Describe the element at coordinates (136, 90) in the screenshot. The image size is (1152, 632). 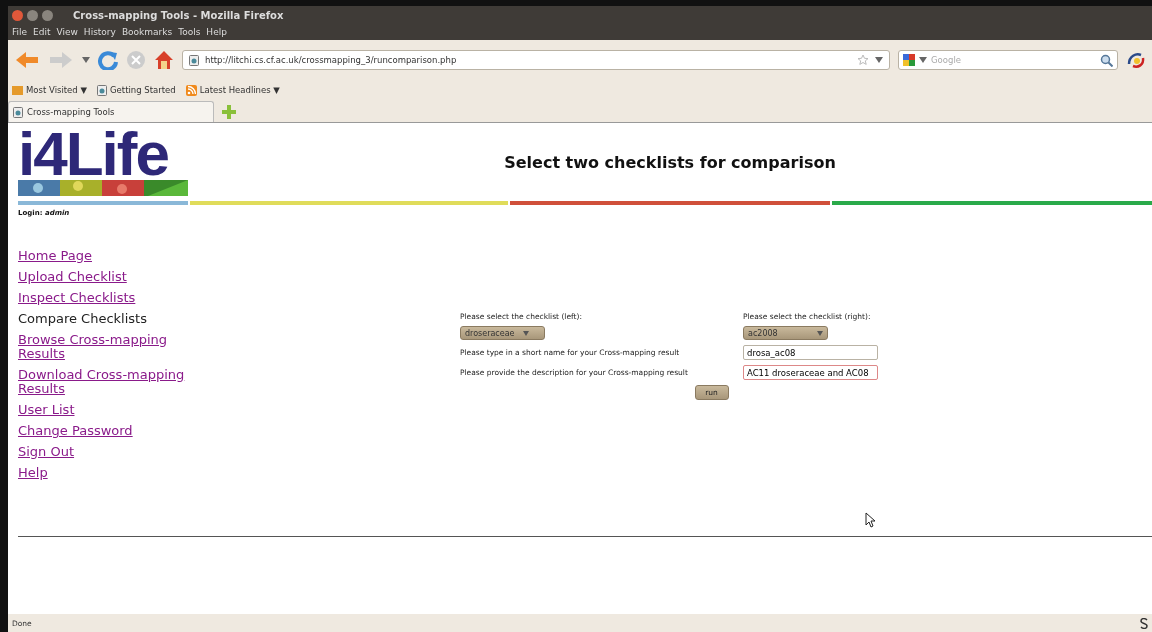
I see `bookmark-item: Getting Started` at that location.